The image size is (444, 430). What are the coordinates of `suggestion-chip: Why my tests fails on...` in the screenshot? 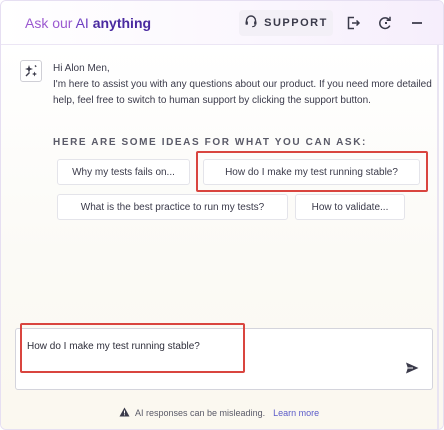 It's located at (123, 172).